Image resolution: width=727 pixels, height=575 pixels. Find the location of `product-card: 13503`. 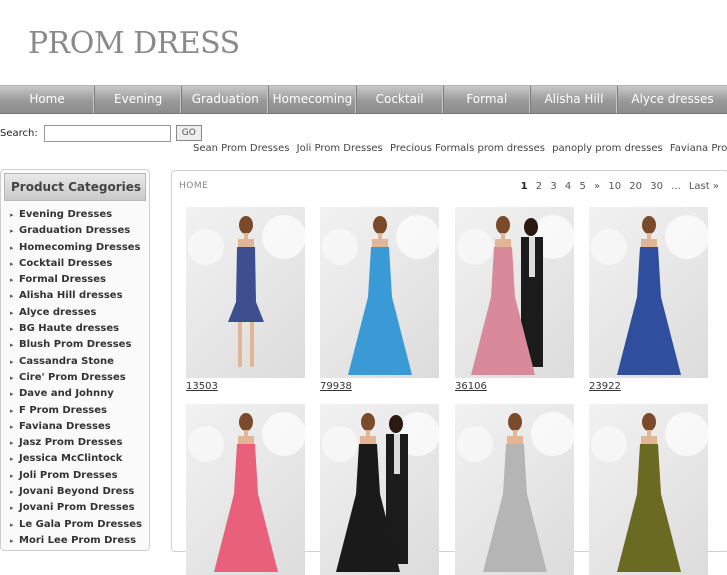

product-card: 13503 is located at coordinates (245, 299).